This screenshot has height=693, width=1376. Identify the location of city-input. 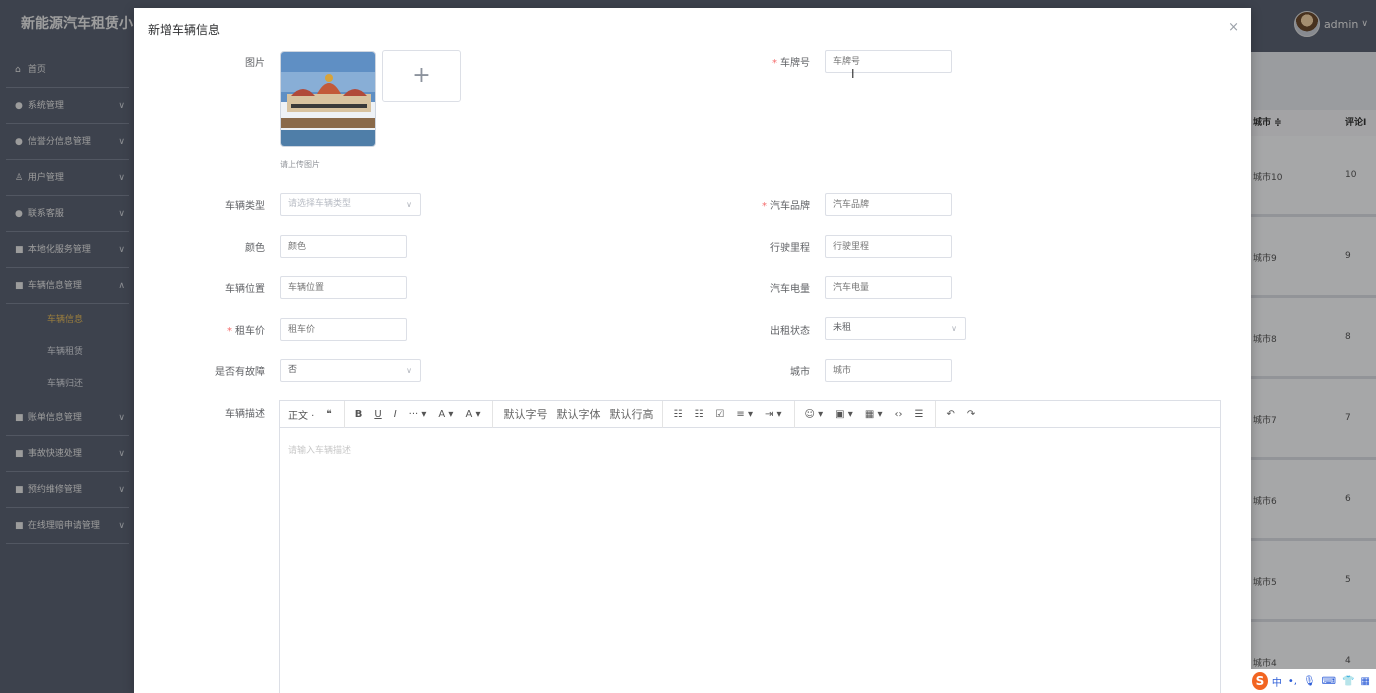
(888, 370).